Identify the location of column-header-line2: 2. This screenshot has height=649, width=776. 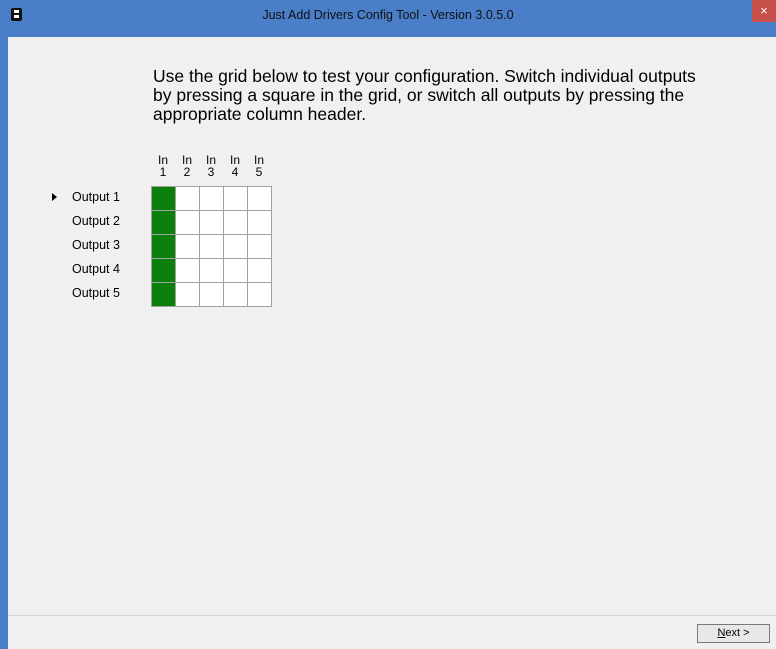
(187, 172).